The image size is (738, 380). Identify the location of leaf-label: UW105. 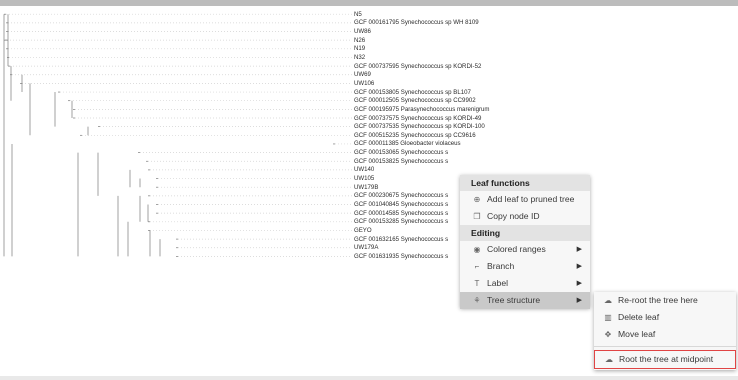
(364, 178).